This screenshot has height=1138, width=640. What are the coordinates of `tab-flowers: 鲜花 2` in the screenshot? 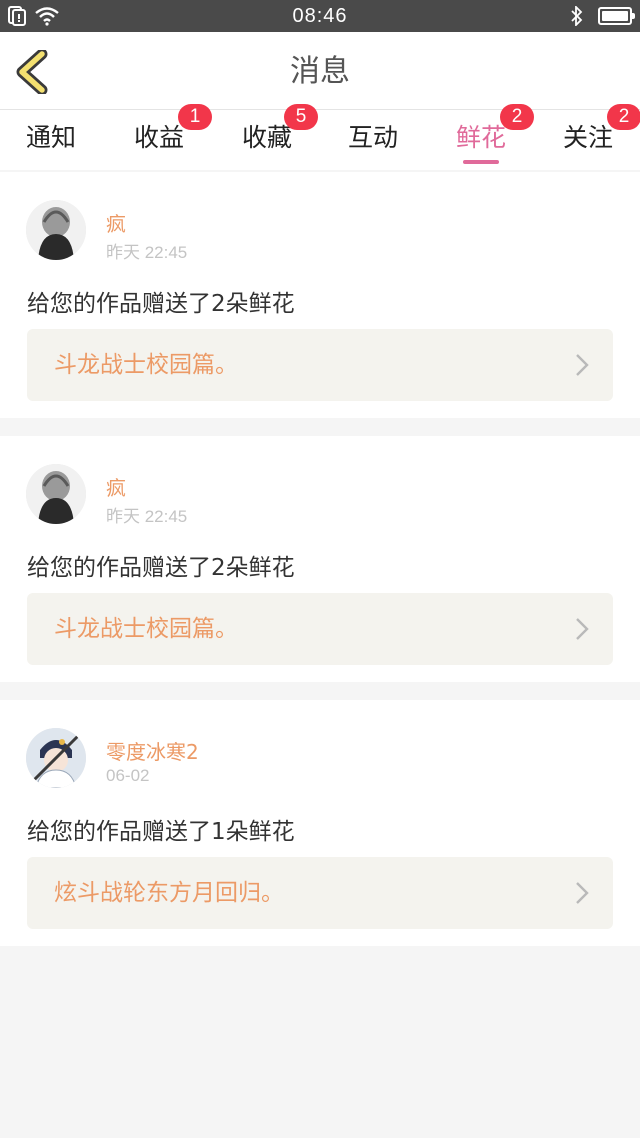 It's located at (485, 137).